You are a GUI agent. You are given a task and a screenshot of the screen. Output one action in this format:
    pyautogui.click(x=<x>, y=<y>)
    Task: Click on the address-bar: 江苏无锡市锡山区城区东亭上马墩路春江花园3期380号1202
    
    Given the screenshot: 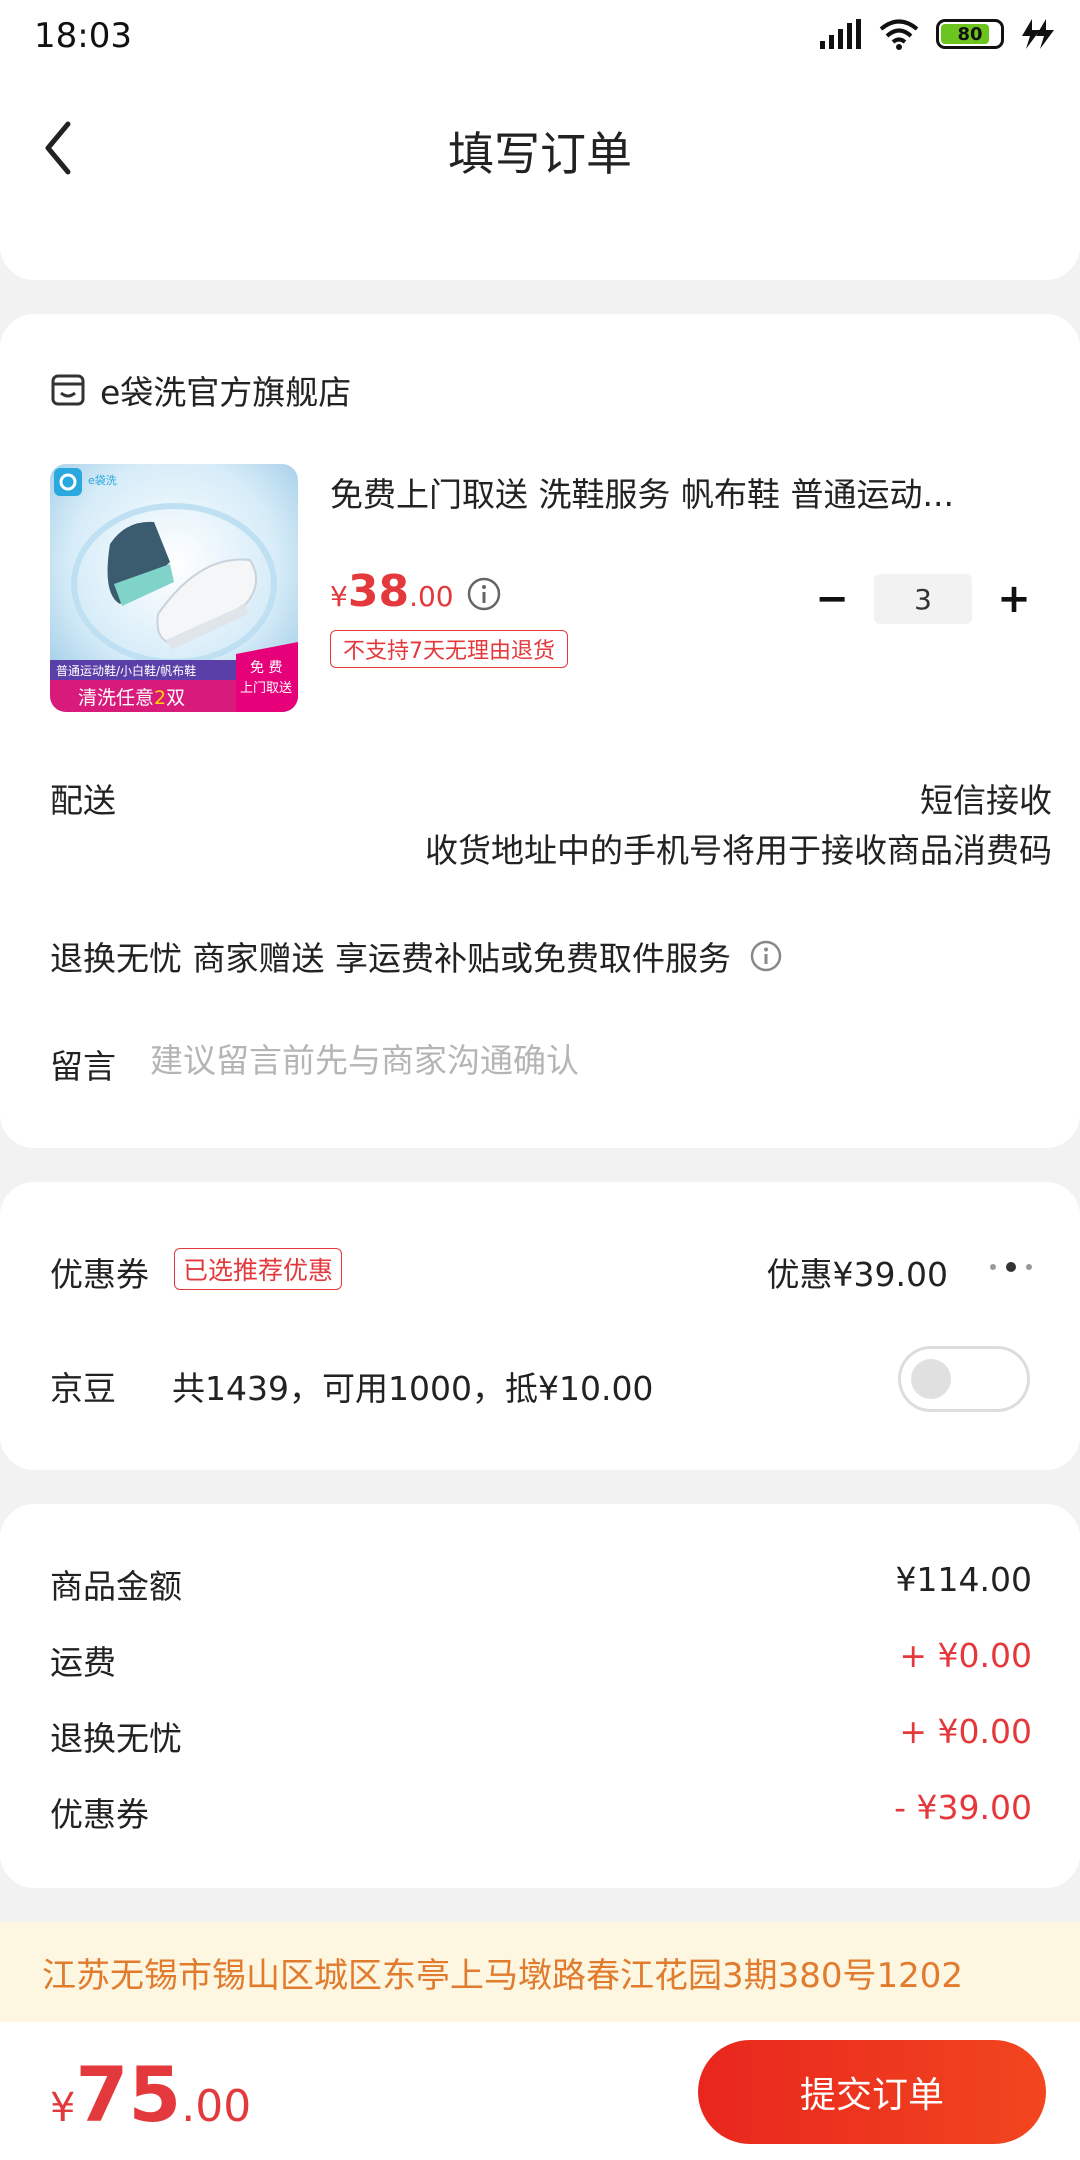 What is the action you would take?
    pyautogui.click(x=540, y=1972)
    